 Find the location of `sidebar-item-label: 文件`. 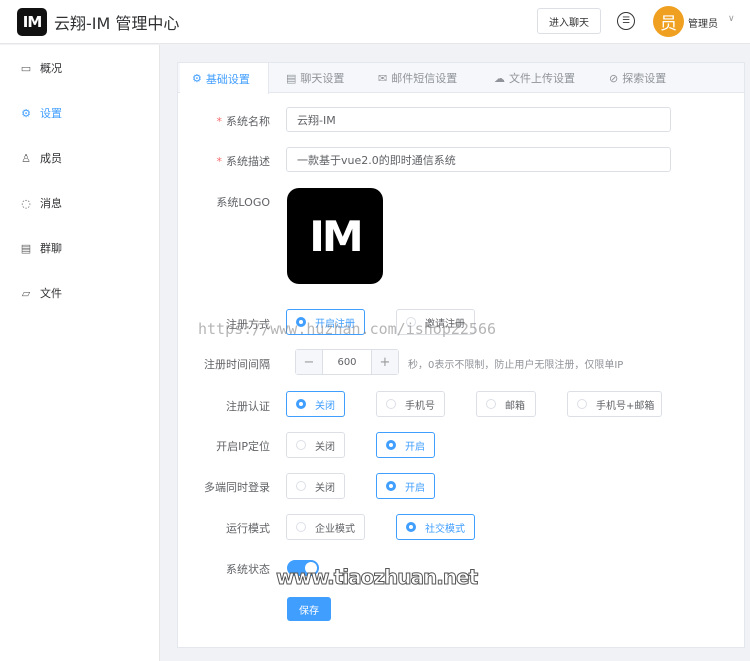

sidebar-item-label: 文件 is located at coordinates (51, 293).